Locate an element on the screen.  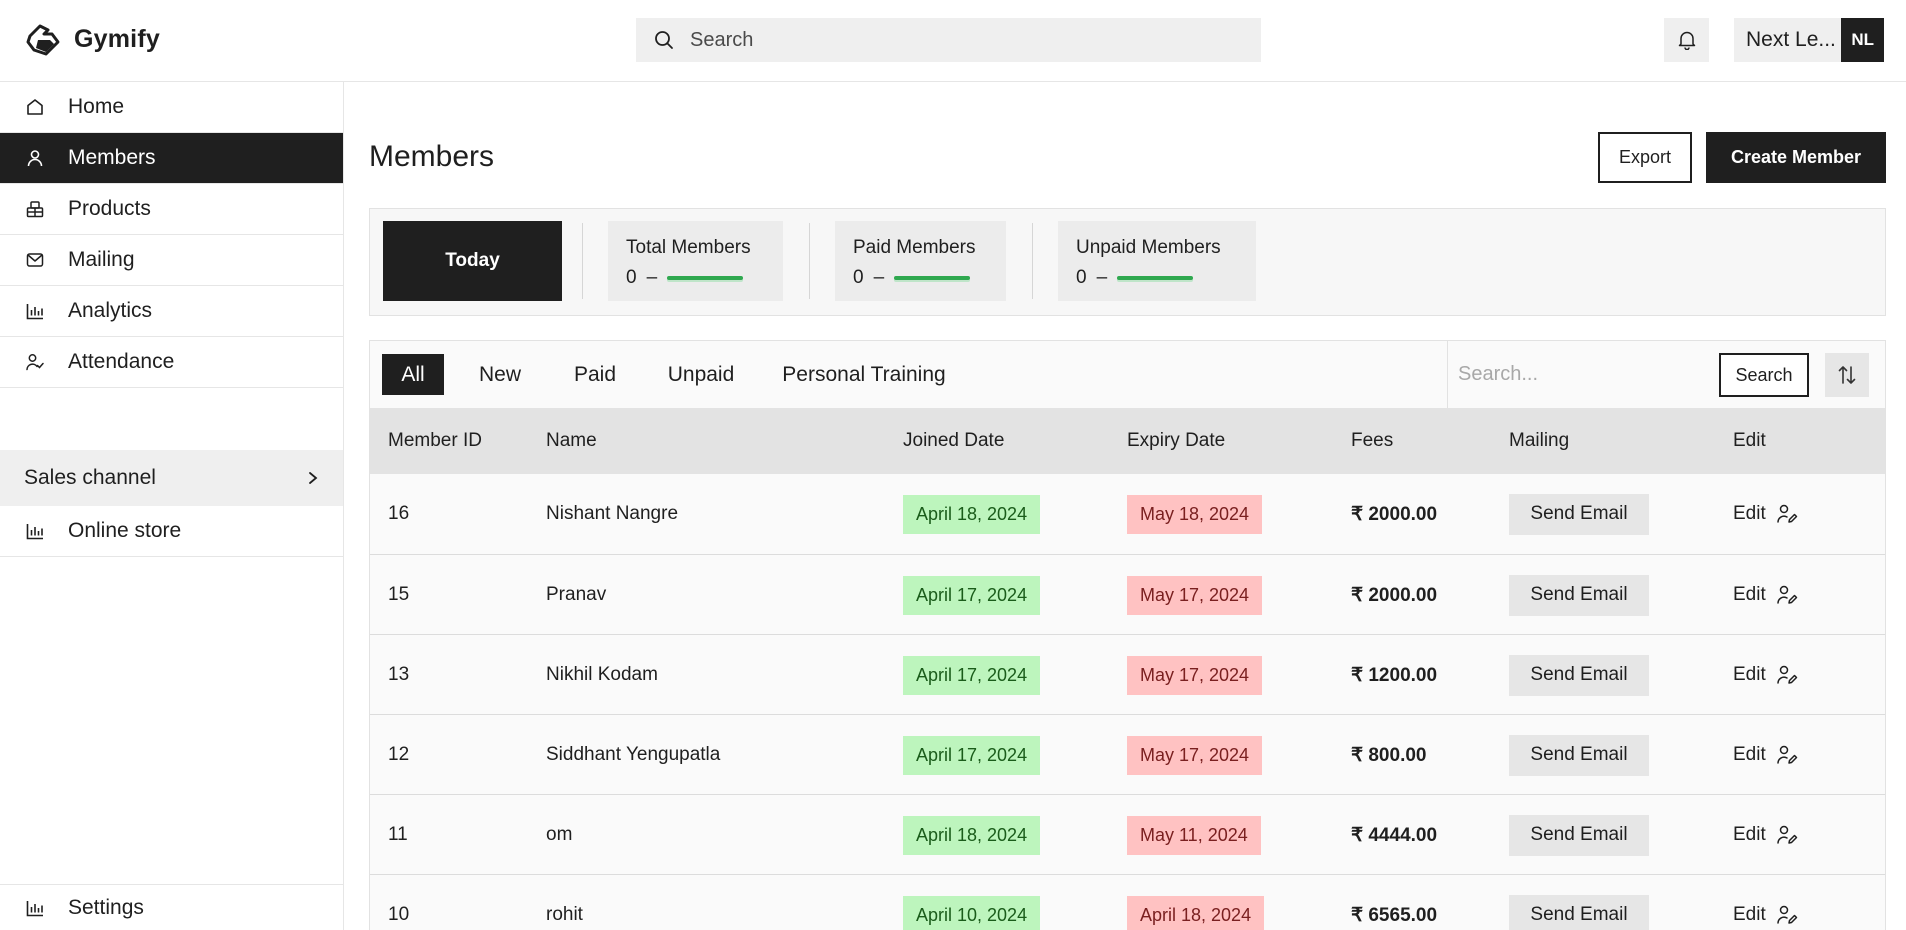
stat-card-paid-members: Paid Members 0 – is located at coordinates (920, 261).